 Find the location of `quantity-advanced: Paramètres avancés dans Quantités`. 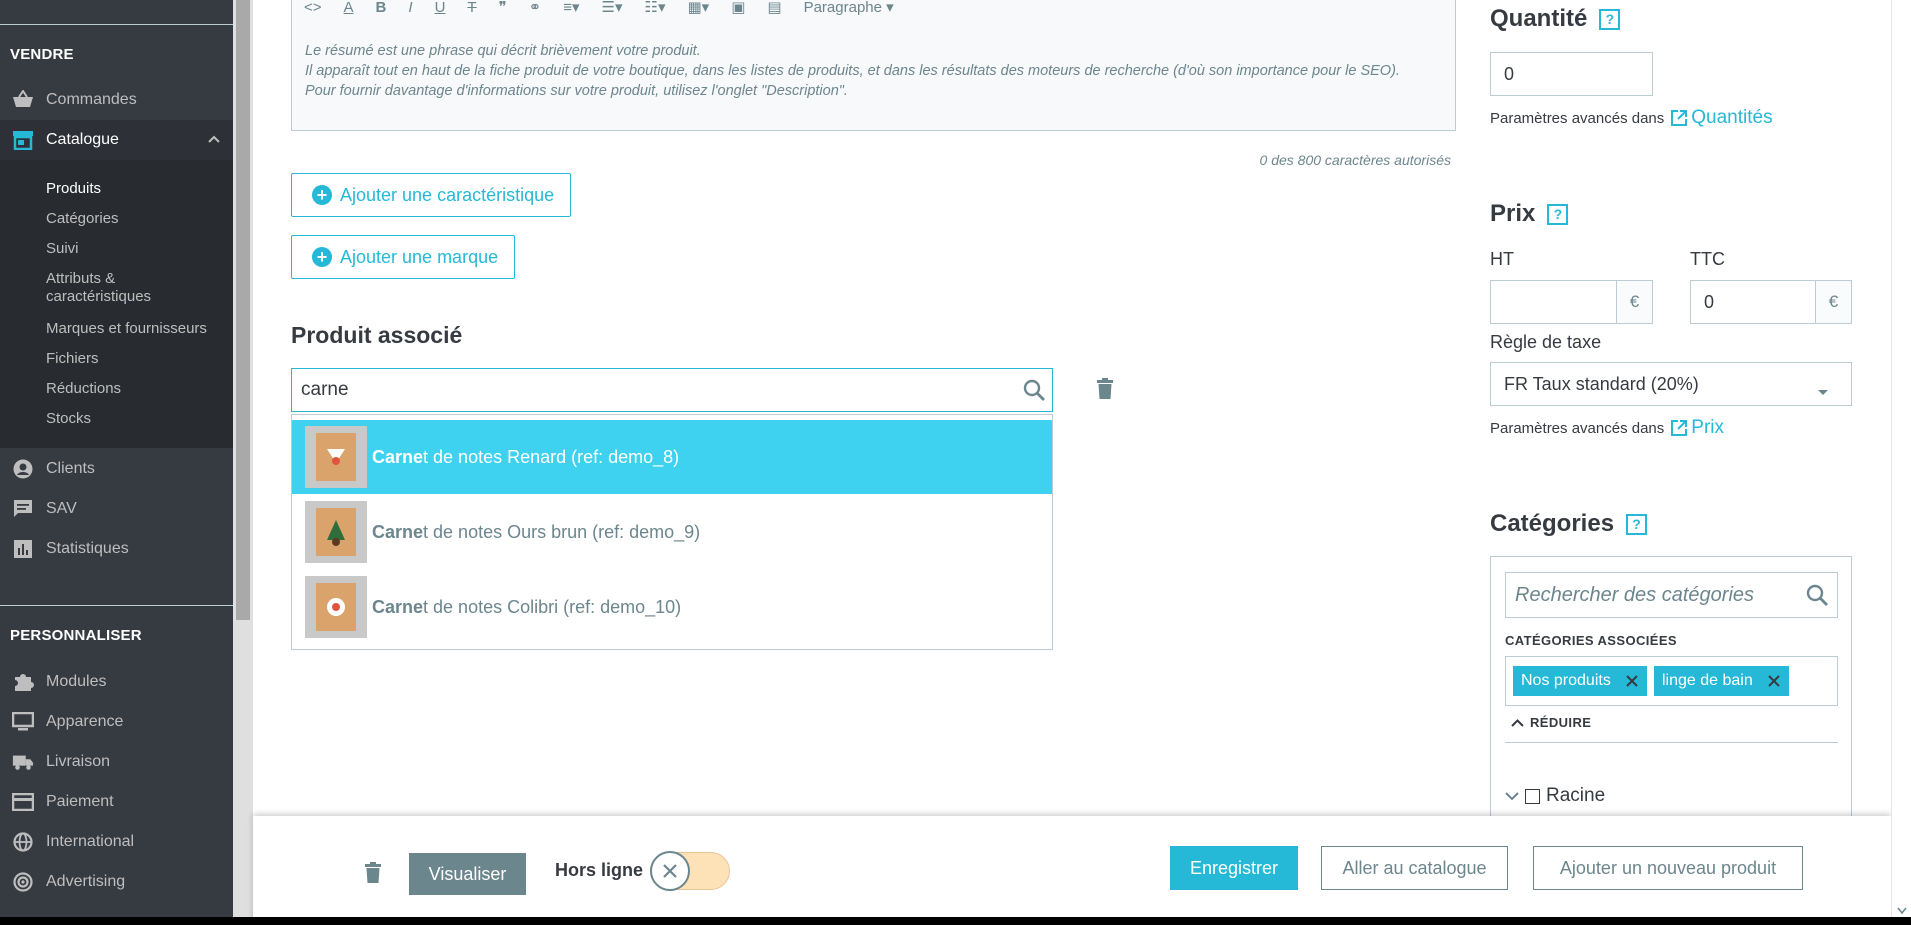

quantity-advanced: Paramètres avancés dans Quantités is located at coordinates (1631, 118).